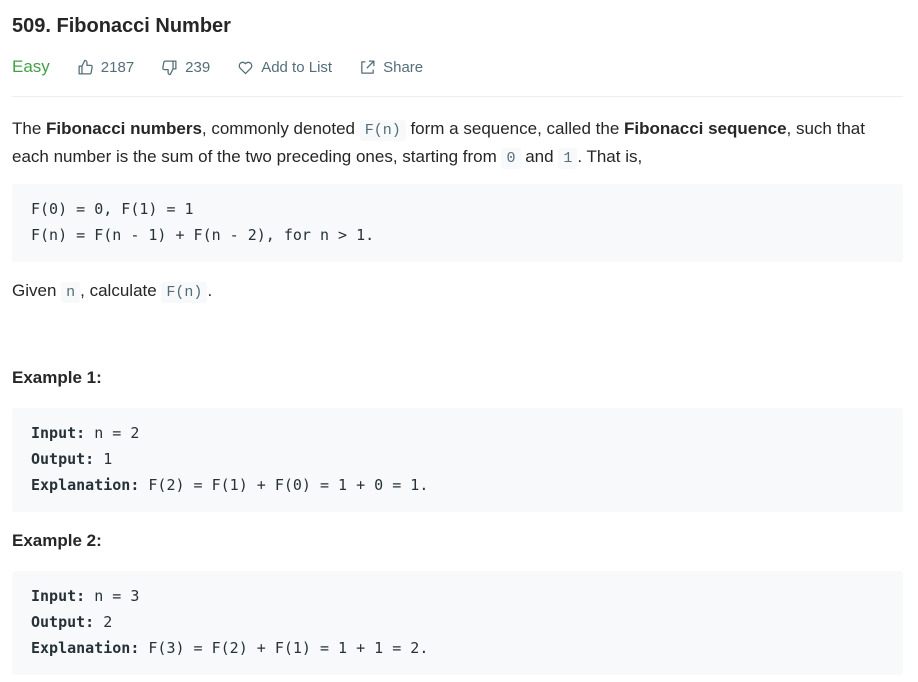 This screenshot has width=918, height=682. What do you see at coordinates (280, 128) in the screenshot?
I see `description-text: , commonly denoted` at bounding box center [280, 128].